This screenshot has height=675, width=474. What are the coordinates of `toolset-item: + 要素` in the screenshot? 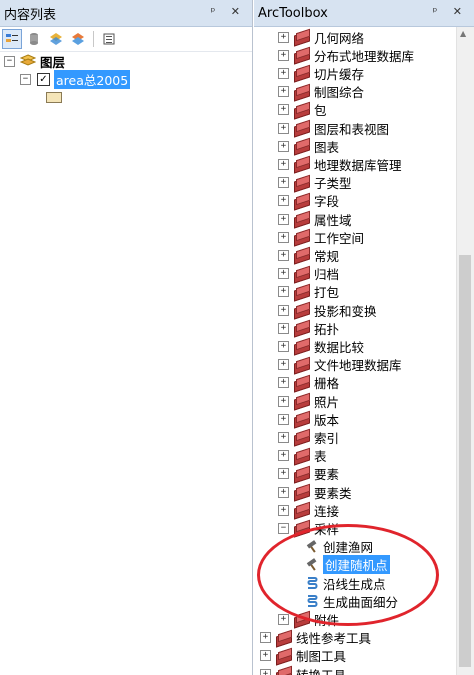 It's located at (308, 474).